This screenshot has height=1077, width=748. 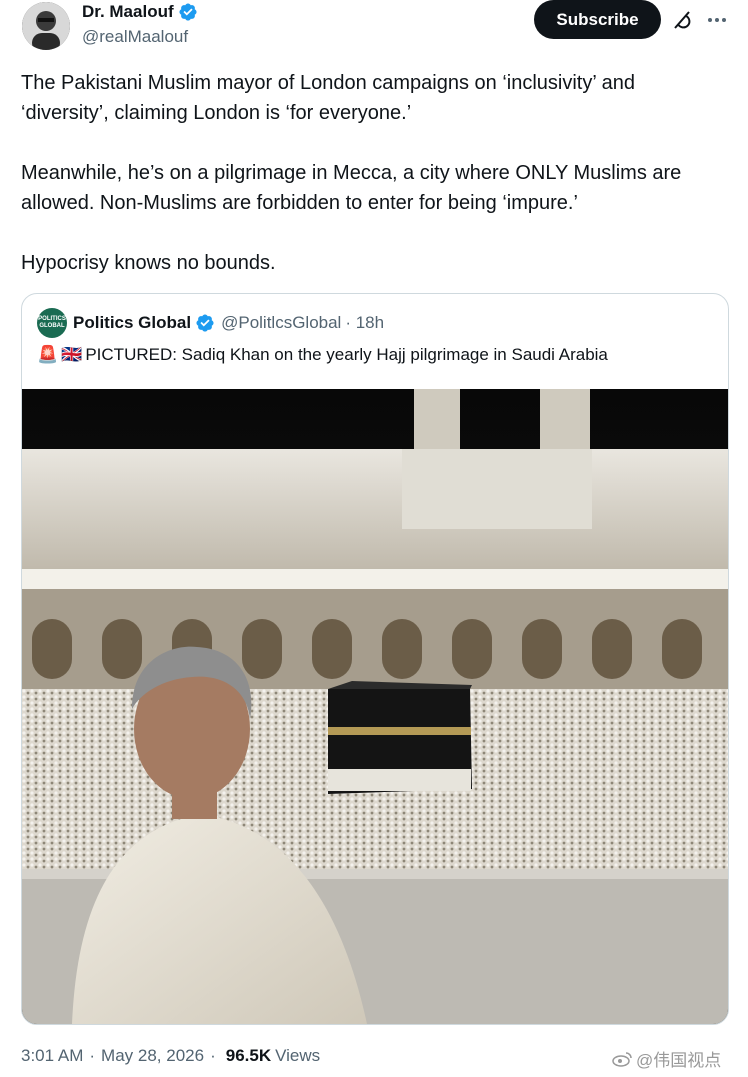 I want to click on quoted-author-avatar: POLITICS GLOBAL, so click(x=52, y=323).